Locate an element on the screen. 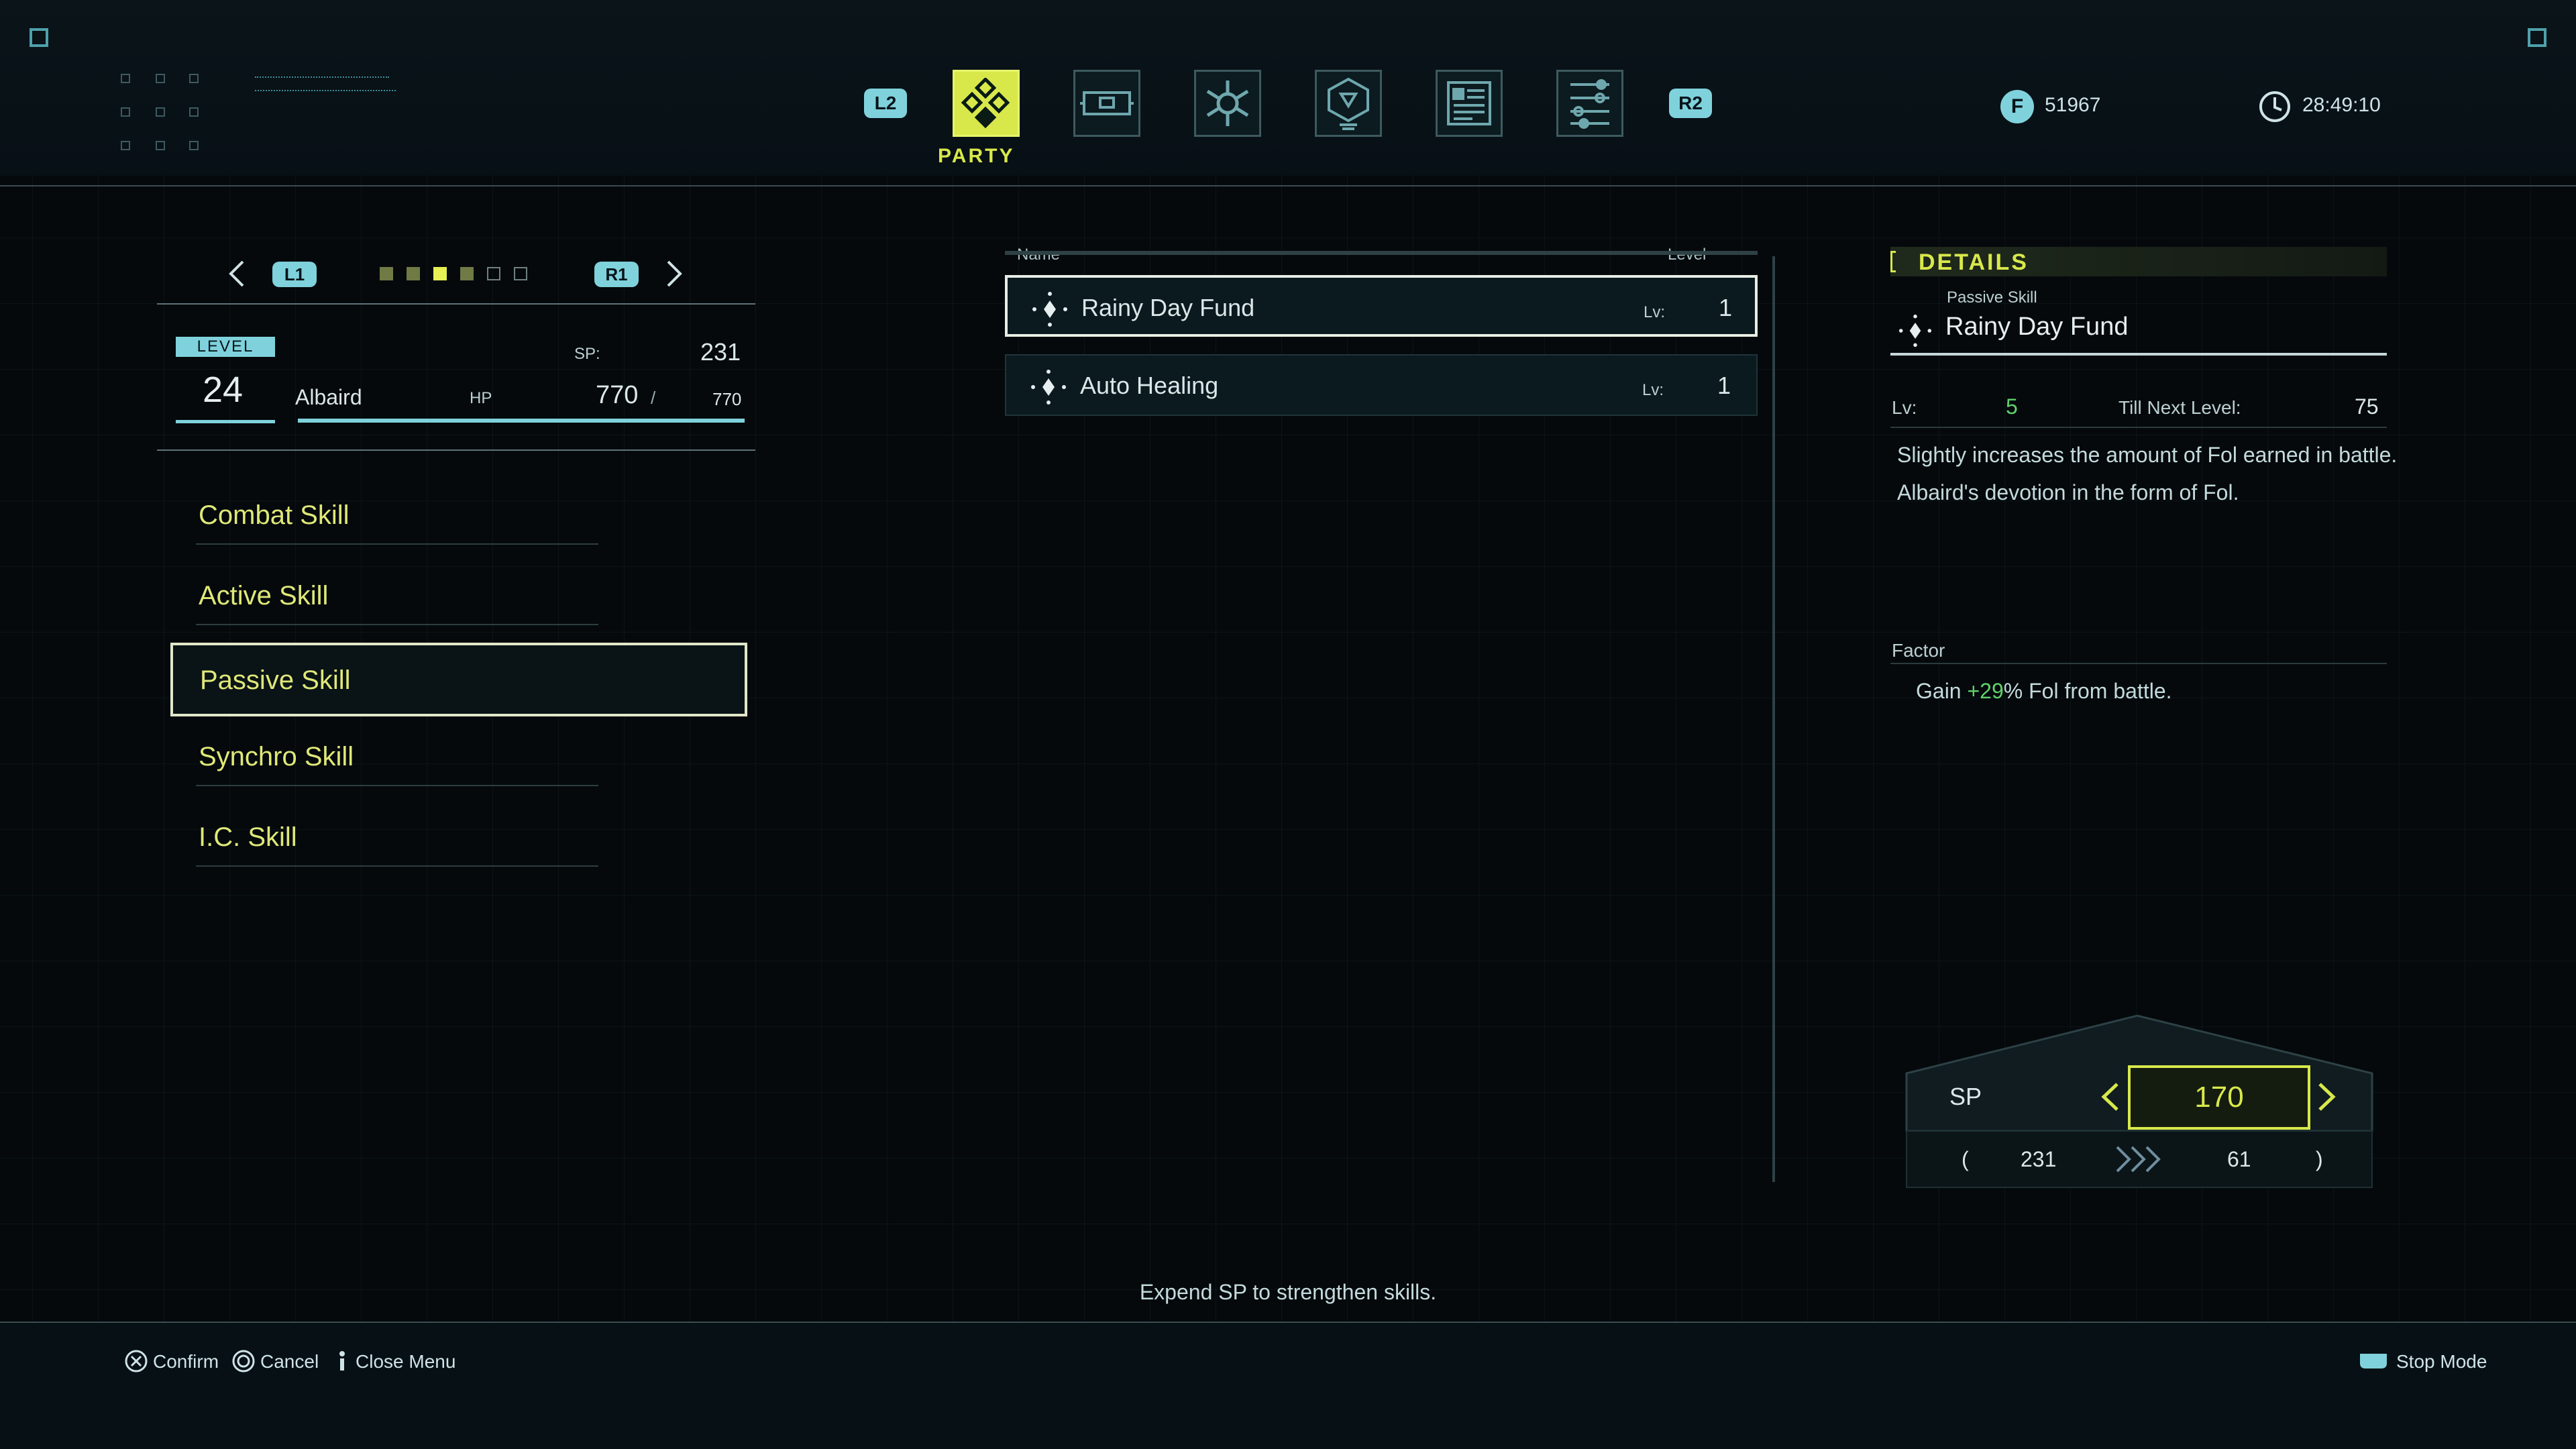 The image size is (2576, 1449). r1-button: R1 is located at coordinates (616, 274).